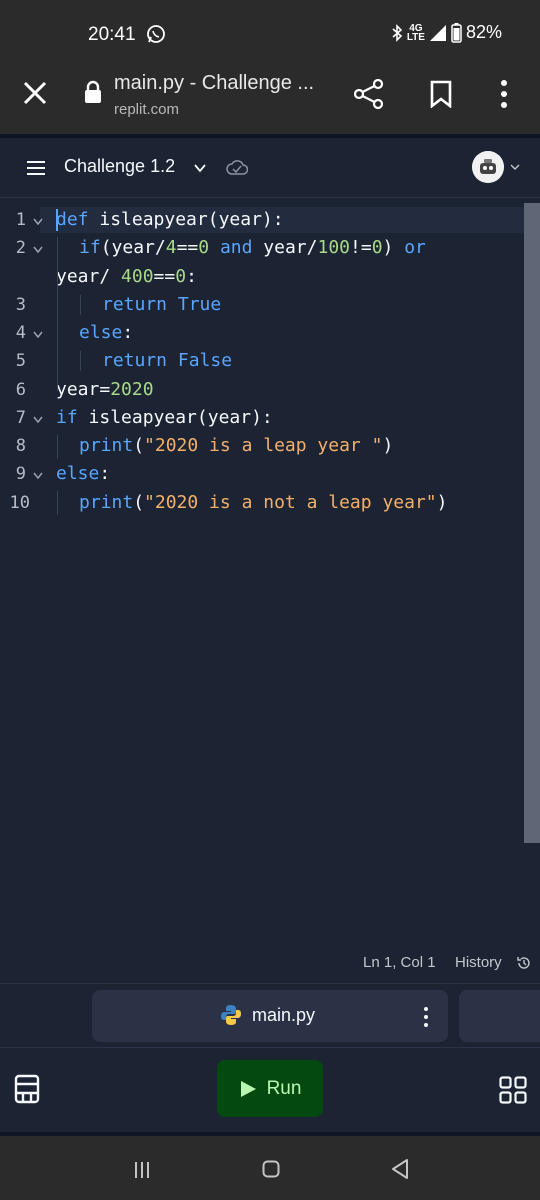 This screenshot has height=1200, width=540. What do you see at coordinates (148, 219) in the screenshot?
I see `code-token: isleapyear` at bounding box center [148, 219].